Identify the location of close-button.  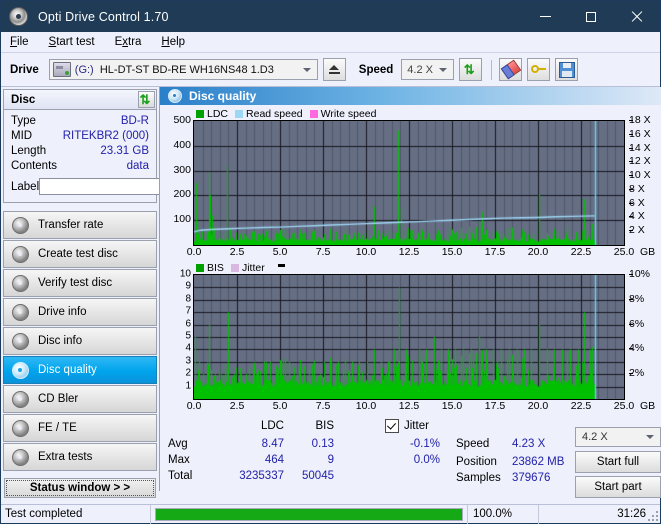
(637, 16).